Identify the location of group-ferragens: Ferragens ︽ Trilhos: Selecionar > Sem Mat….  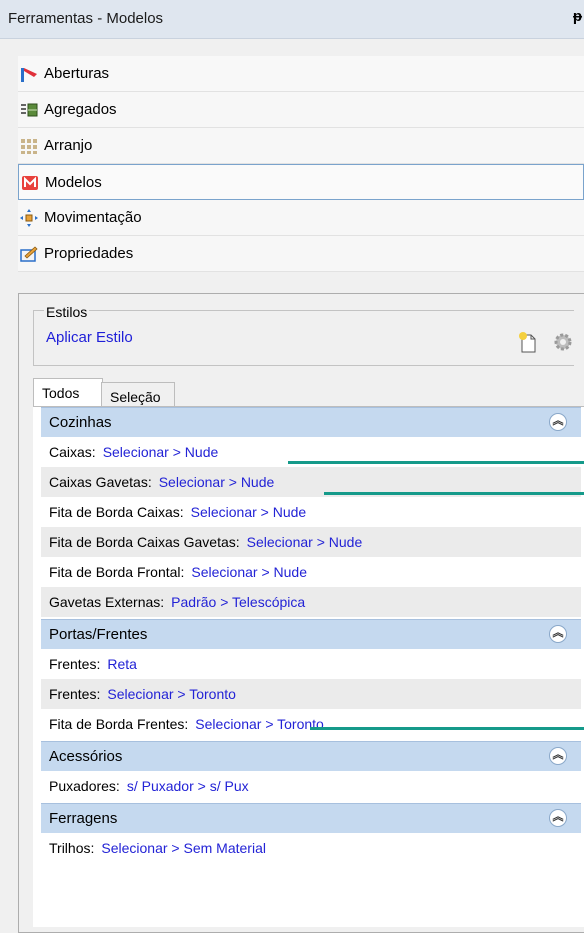
(311, 833).